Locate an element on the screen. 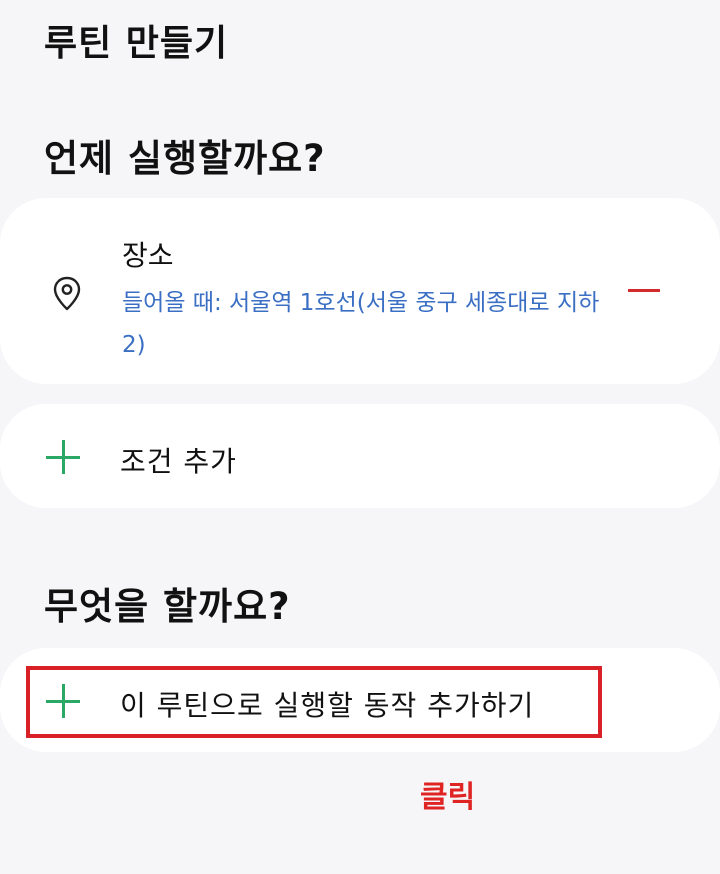  location-pin-icon is located at coordinates (67, 293).